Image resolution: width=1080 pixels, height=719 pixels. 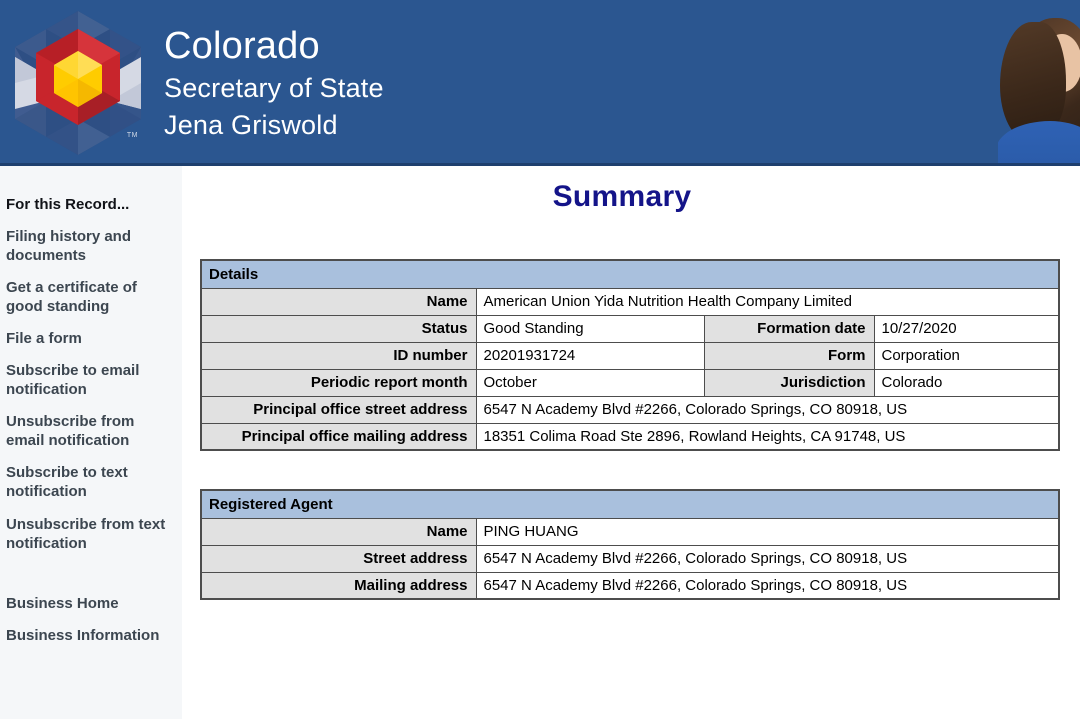 I want to click on secretary-portrait-photo, so click(x=1039, y=81).